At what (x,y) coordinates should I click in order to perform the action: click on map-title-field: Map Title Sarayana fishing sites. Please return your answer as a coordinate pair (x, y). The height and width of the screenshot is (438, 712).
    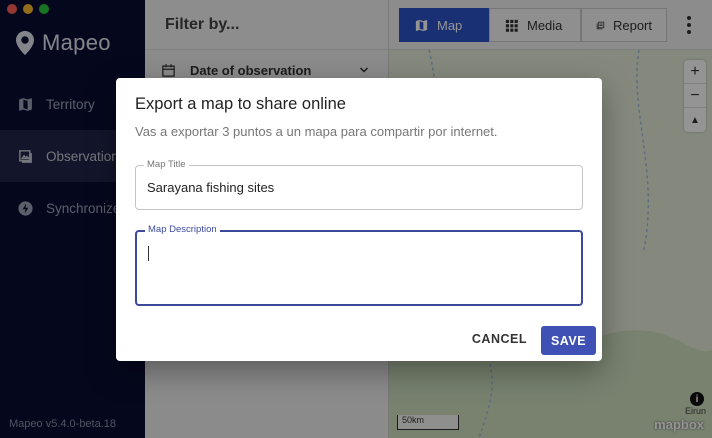
    Looking at the image, I should click on (359, 184).